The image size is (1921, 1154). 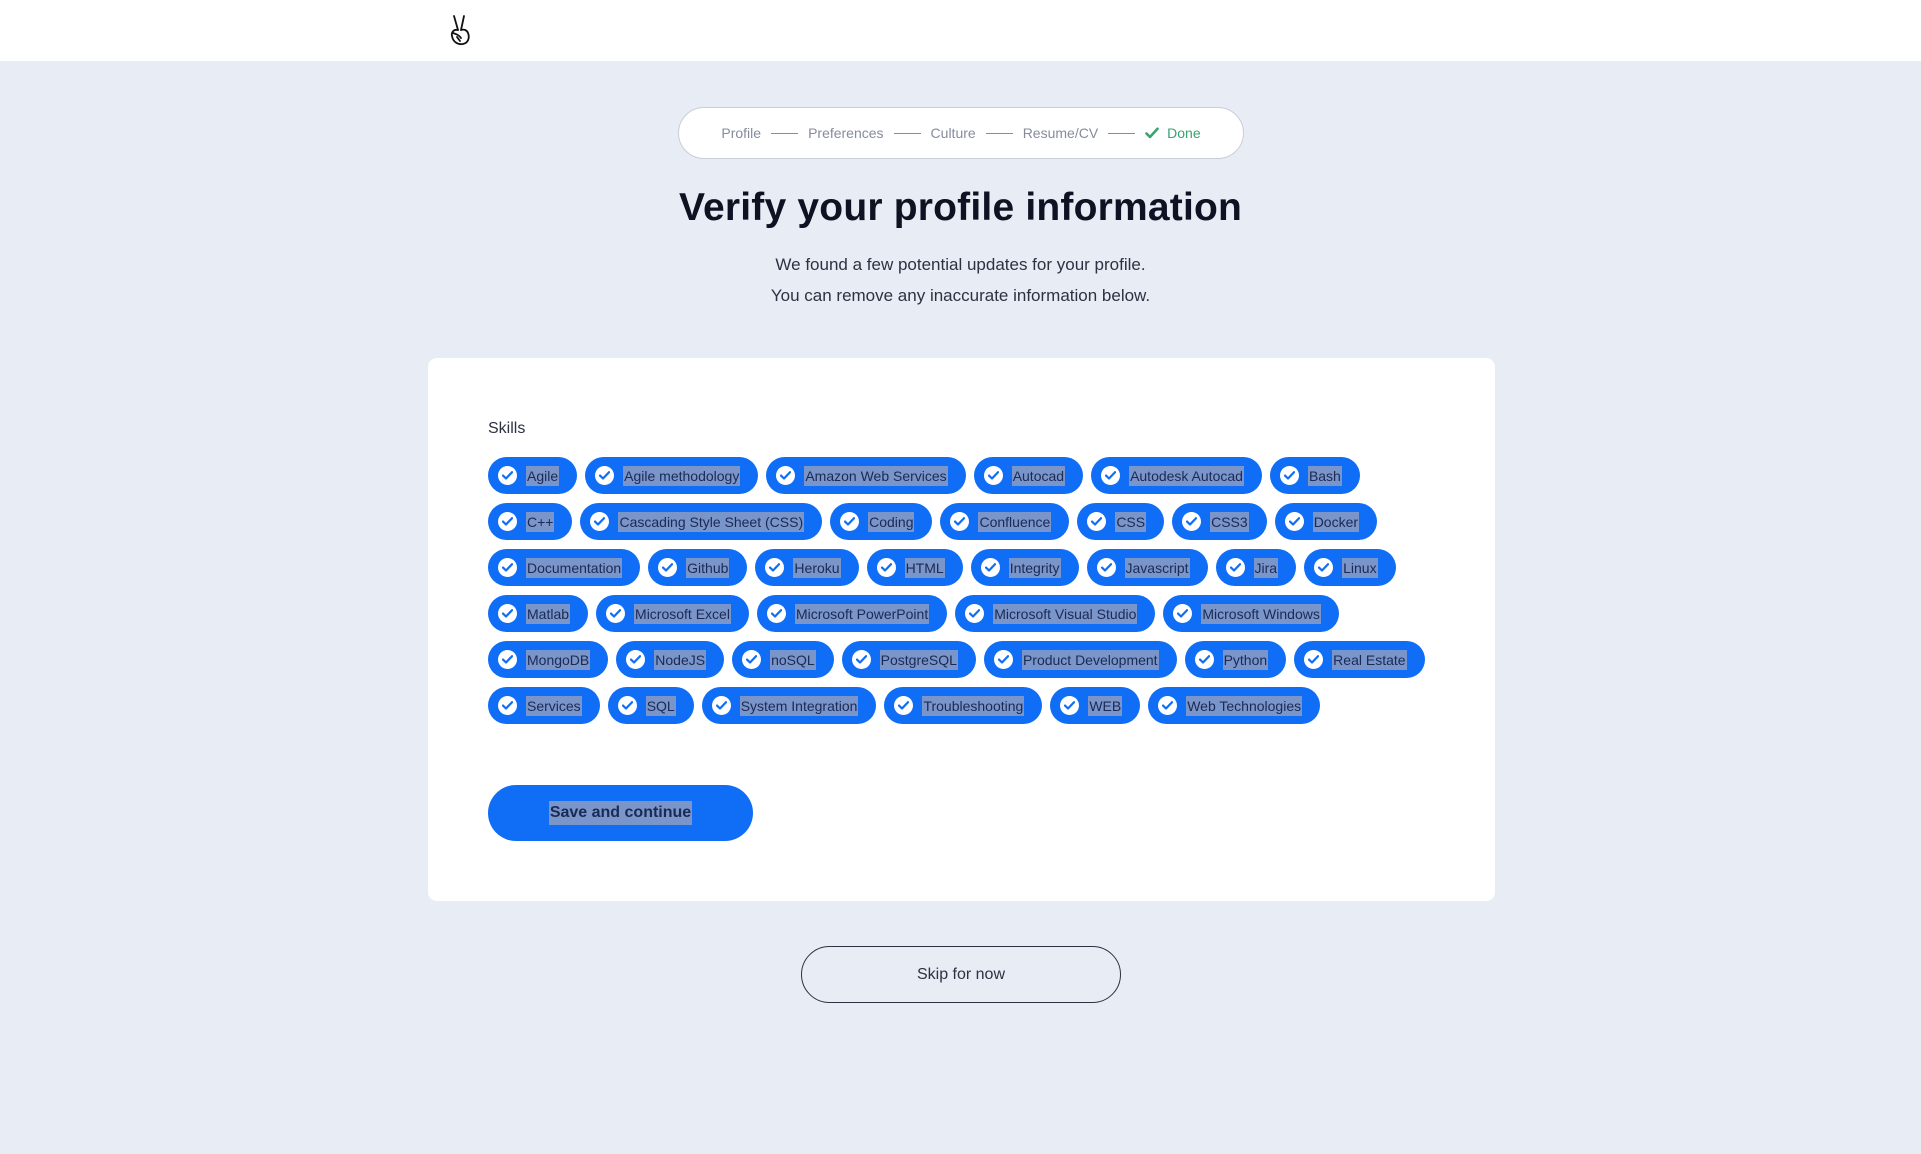 What do you see at coordinates (650, 705) in the screenshot?
I see `skill-chip: SQL` at bounding box center [650, 705].